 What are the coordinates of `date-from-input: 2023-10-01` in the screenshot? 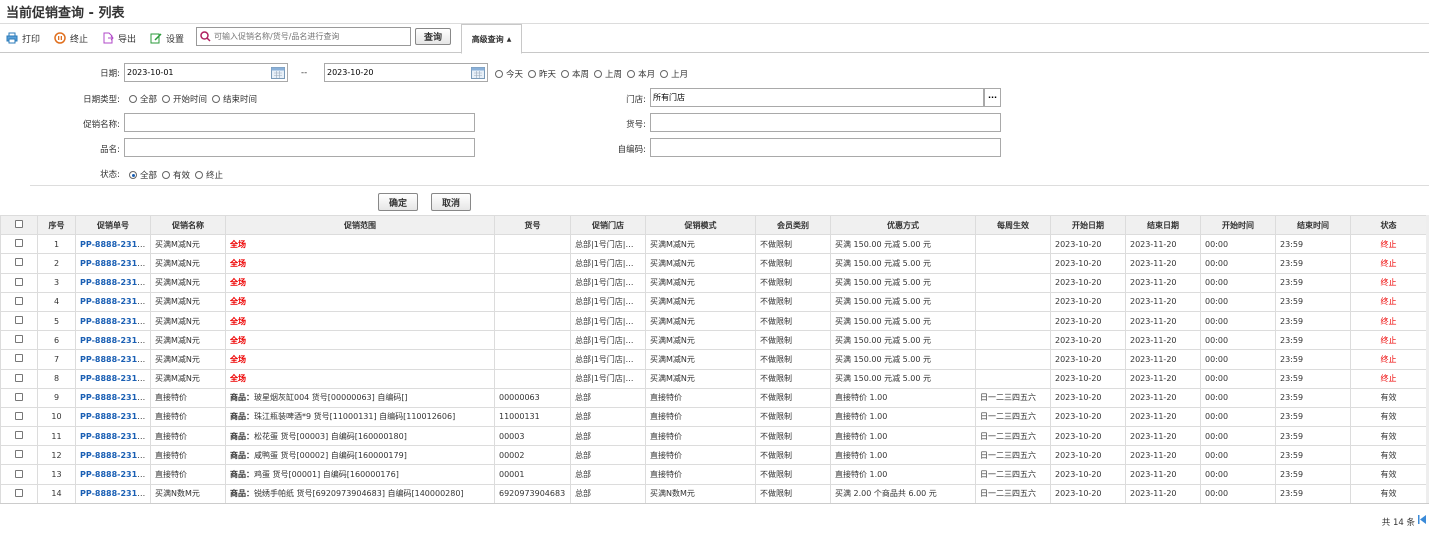 It's located at (206, 72).